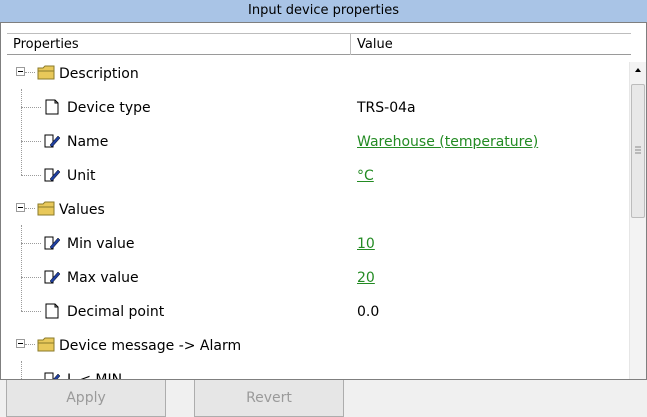 The height and width of the screenshot is (417, 647). I want to click on property-label: Device type, so click(109, 108).